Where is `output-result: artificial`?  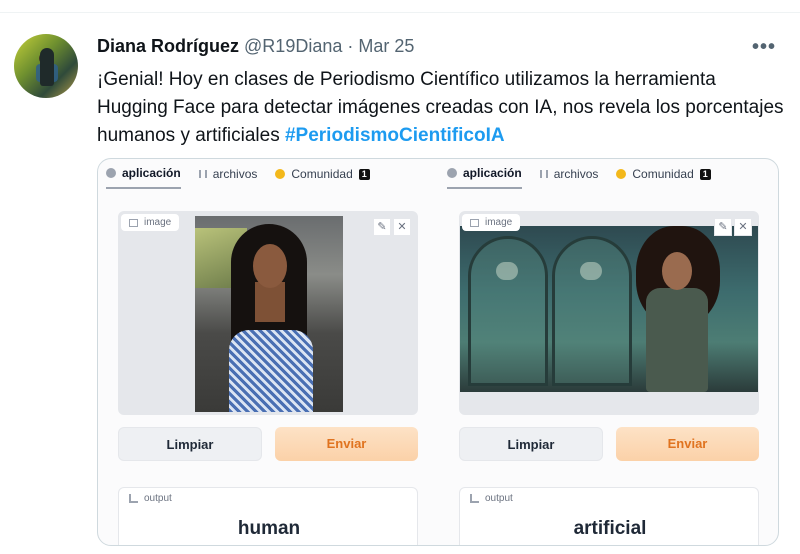 output-result: artificial is located at coordinates (610, 528).